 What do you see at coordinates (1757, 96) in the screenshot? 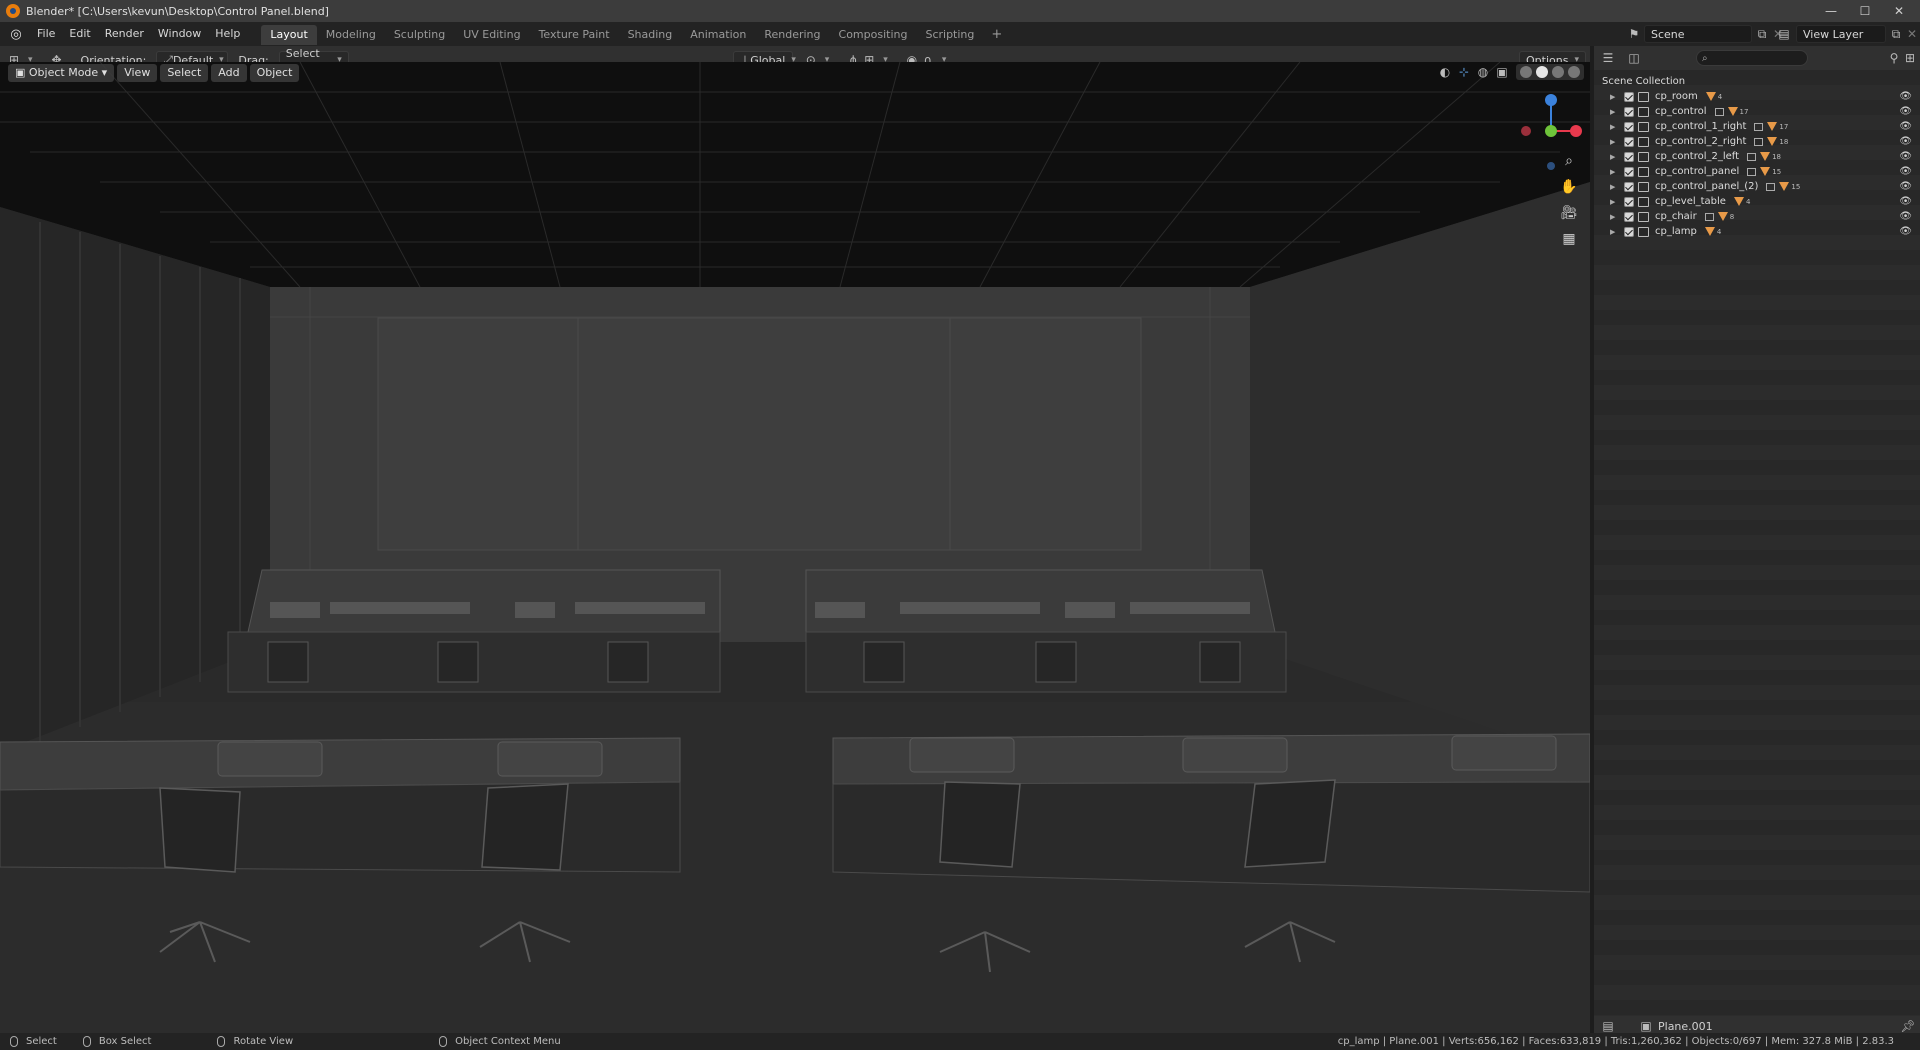
I see `outliner-item: ▶ cp_room 4 👁︎` at bounding box center [1757, 96].